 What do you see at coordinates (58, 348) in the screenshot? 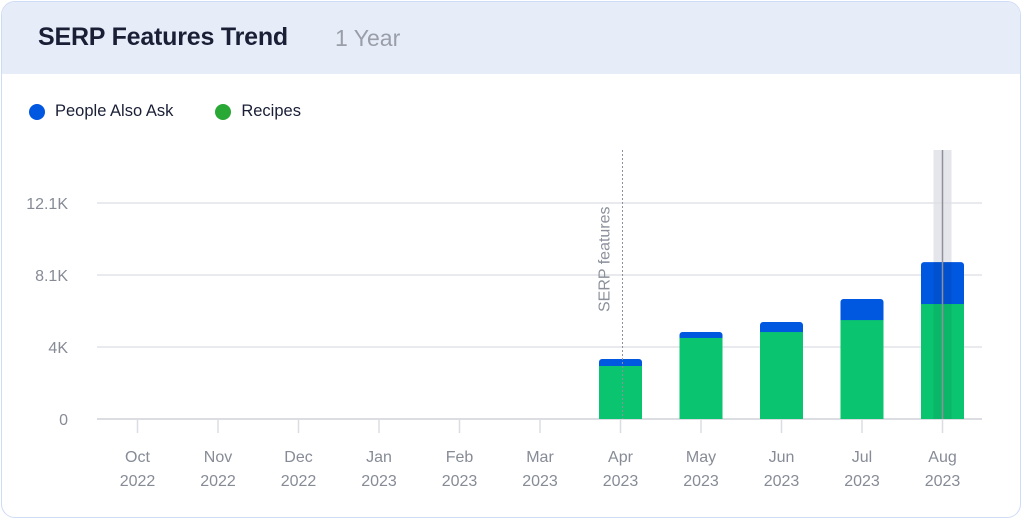
I see `y-tick-label: 4K` at bounding box center [58, 348].